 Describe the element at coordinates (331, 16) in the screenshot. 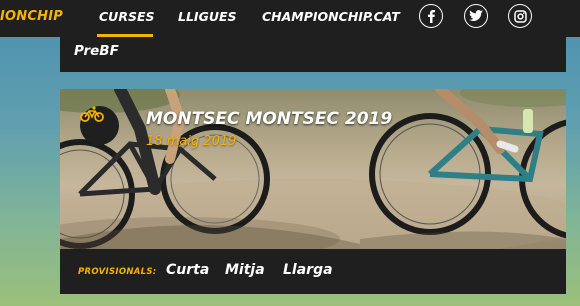

I see `nav-item-championchip: CHAMPIONCHIP.CAT` at that location.